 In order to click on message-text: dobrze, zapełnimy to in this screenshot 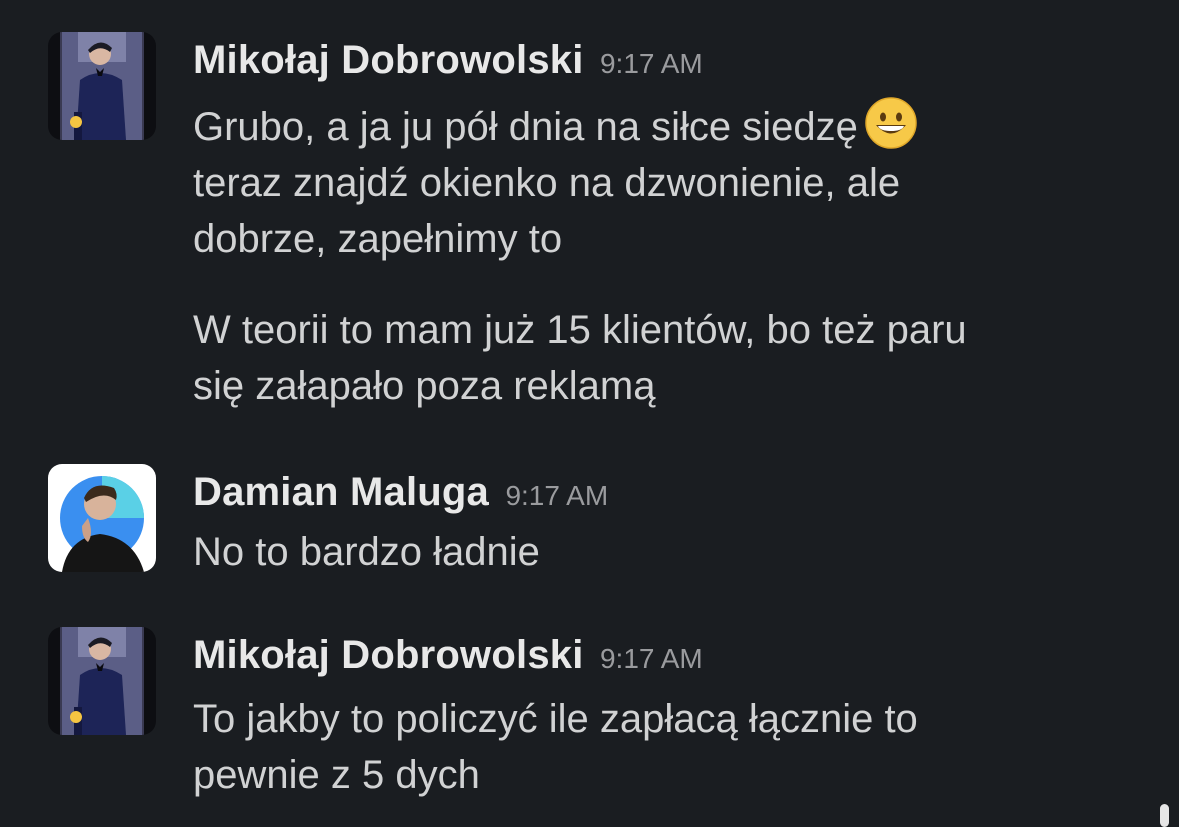, I will do `click(378, 239)`.